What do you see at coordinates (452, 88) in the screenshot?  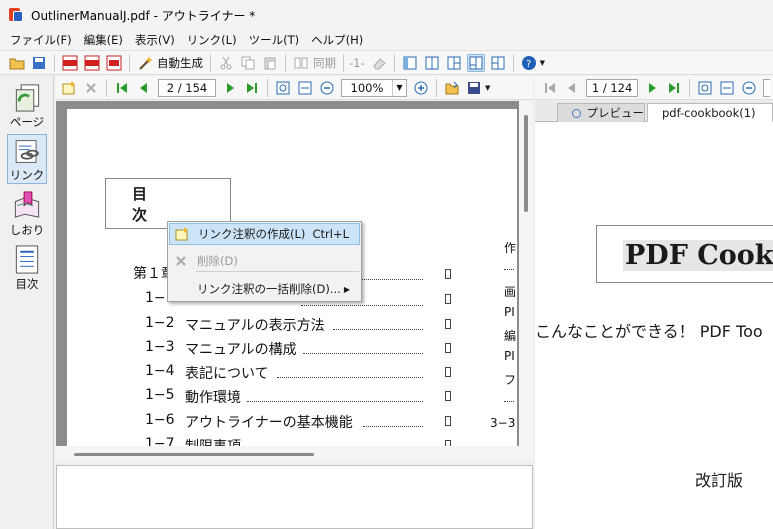 I see `open-file-icon` at bounding box center [452, 88].